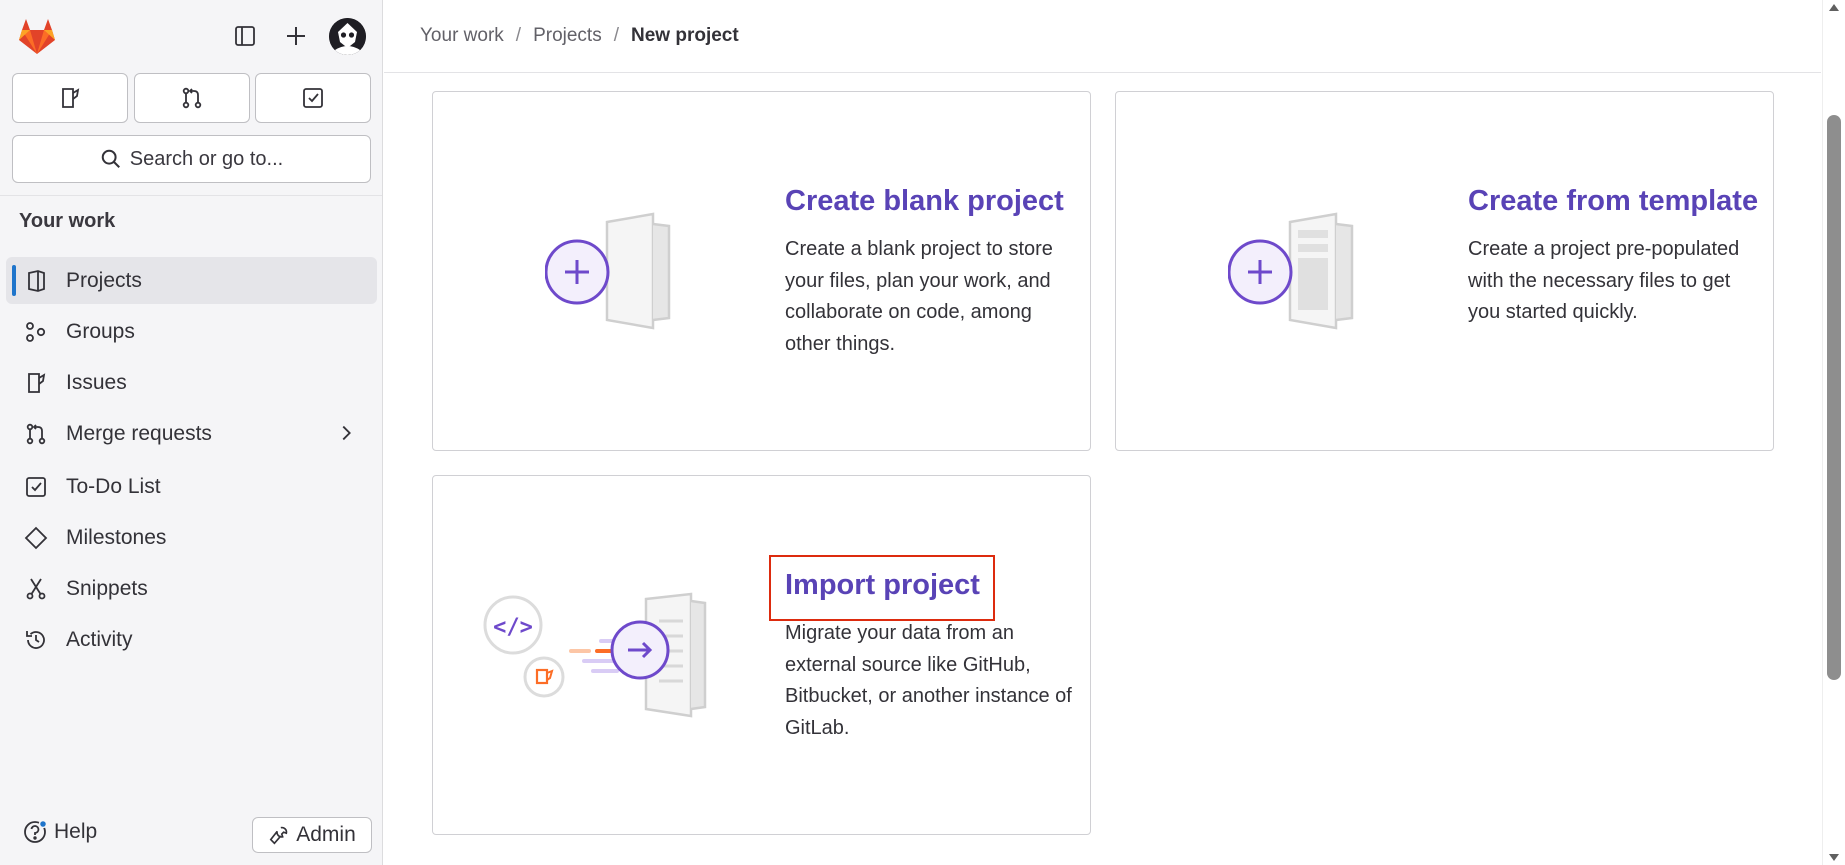  I want to click on breadcrumb-projects: Projects, so click(567, 36).